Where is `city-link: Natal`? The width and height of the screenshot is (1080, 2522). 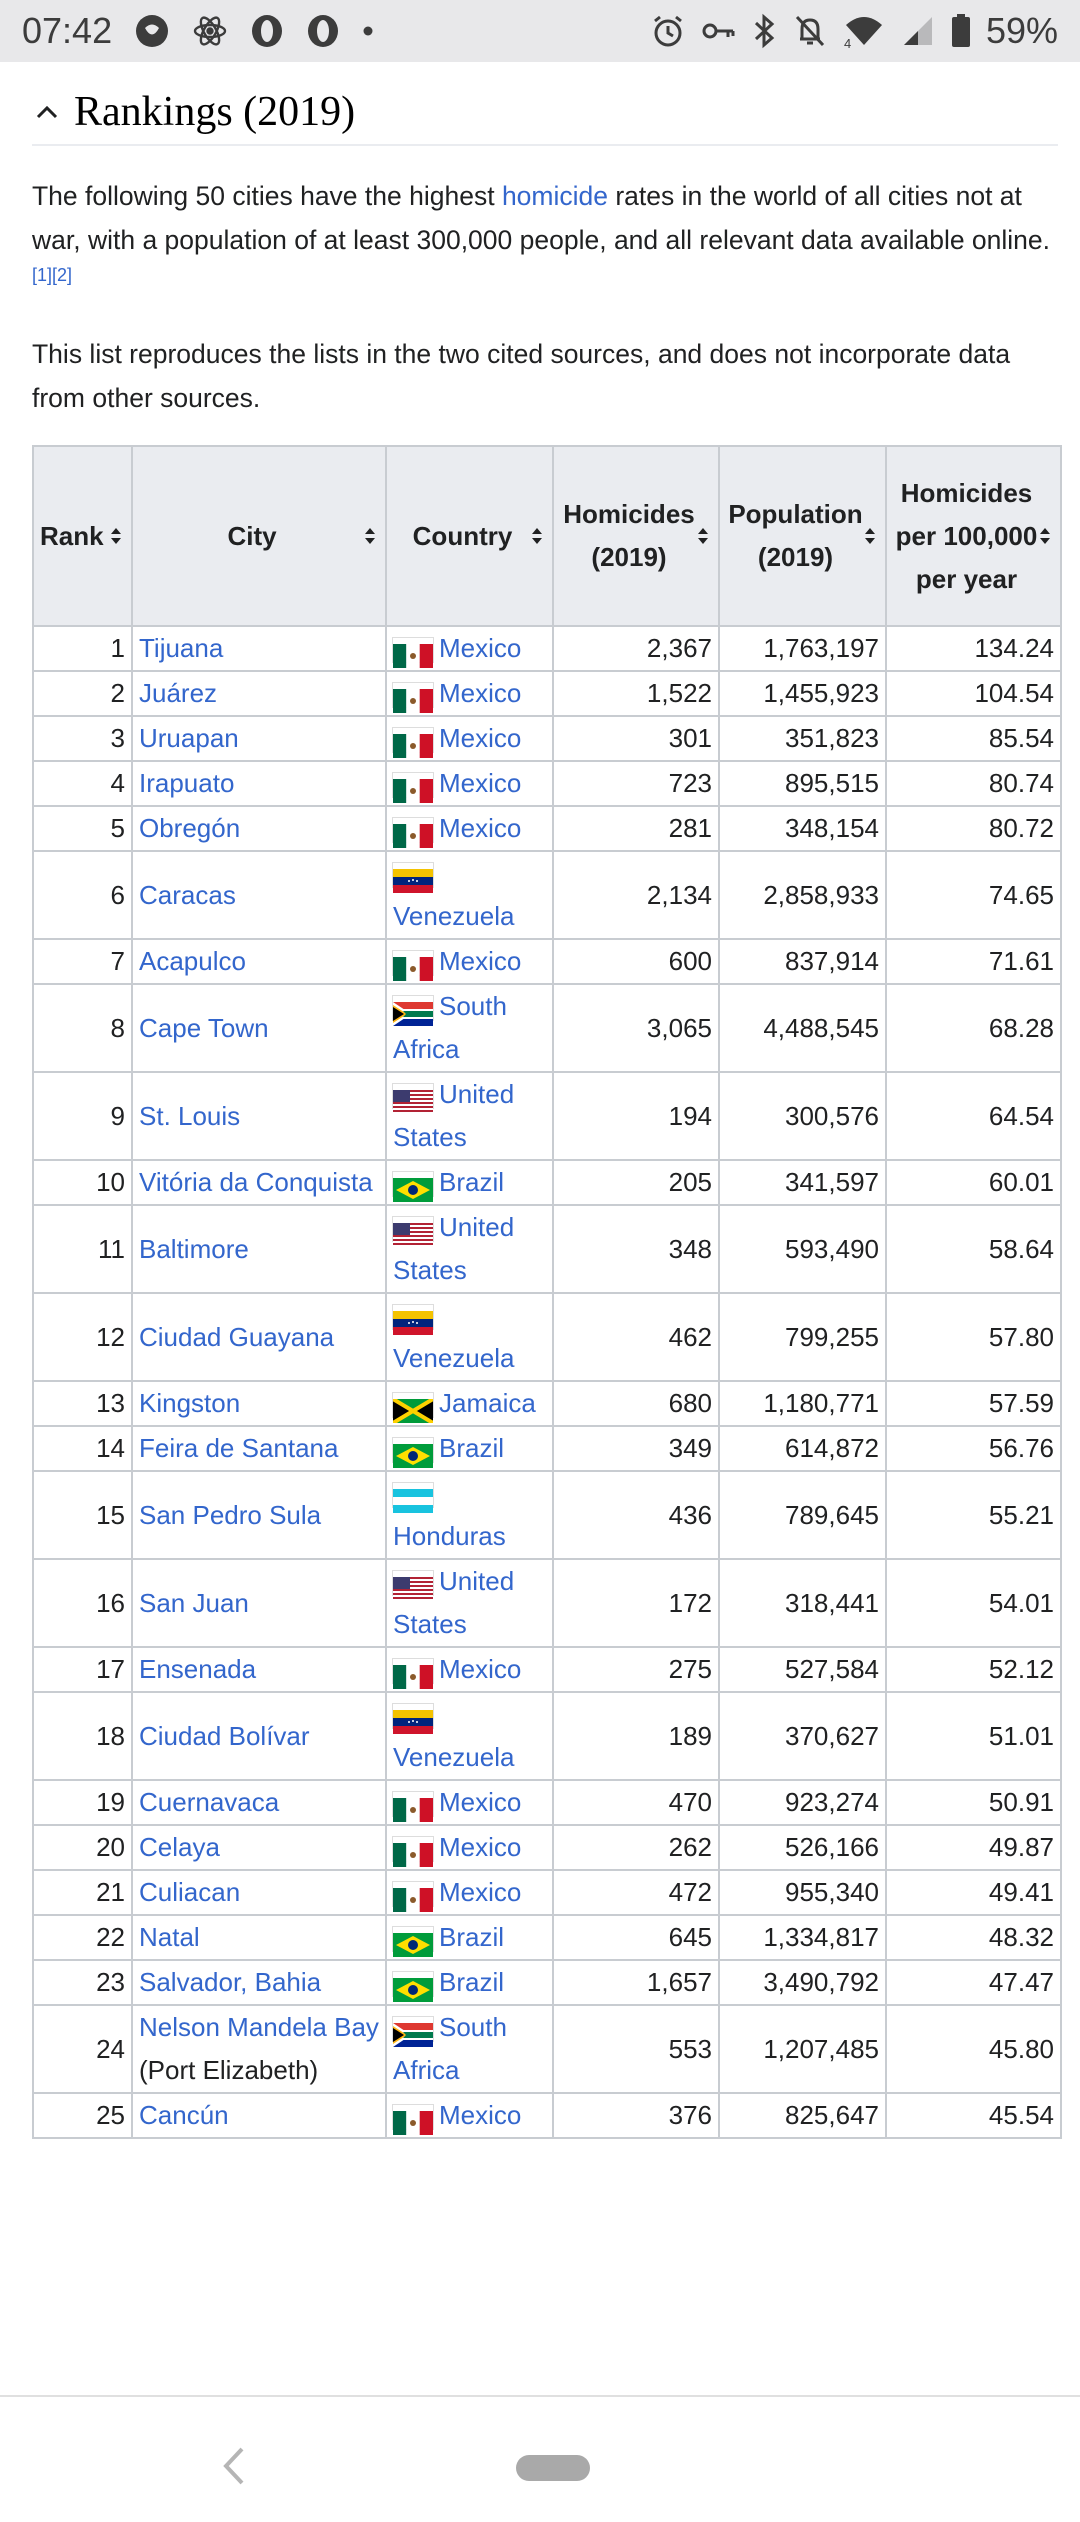 city-link: Natal is located at coordinates (169, 1937).